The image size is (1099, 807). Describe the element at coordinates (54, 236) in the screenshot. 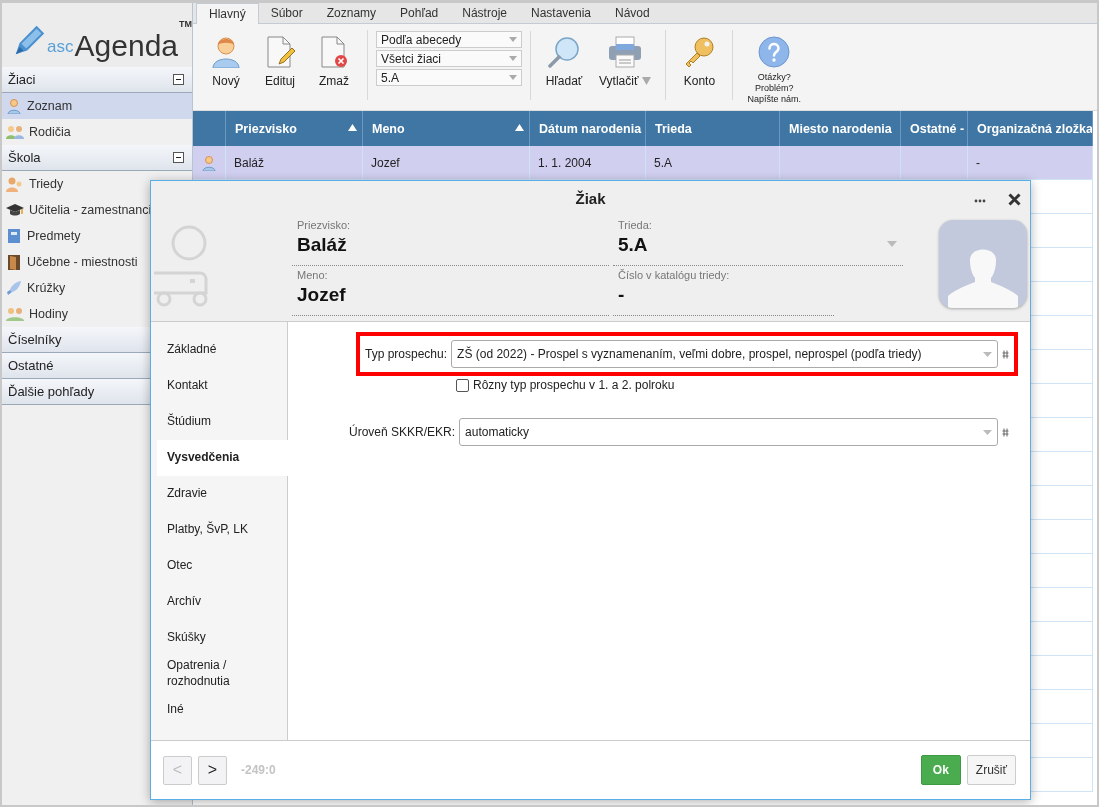

I see `item-label: Predmety` at that location.